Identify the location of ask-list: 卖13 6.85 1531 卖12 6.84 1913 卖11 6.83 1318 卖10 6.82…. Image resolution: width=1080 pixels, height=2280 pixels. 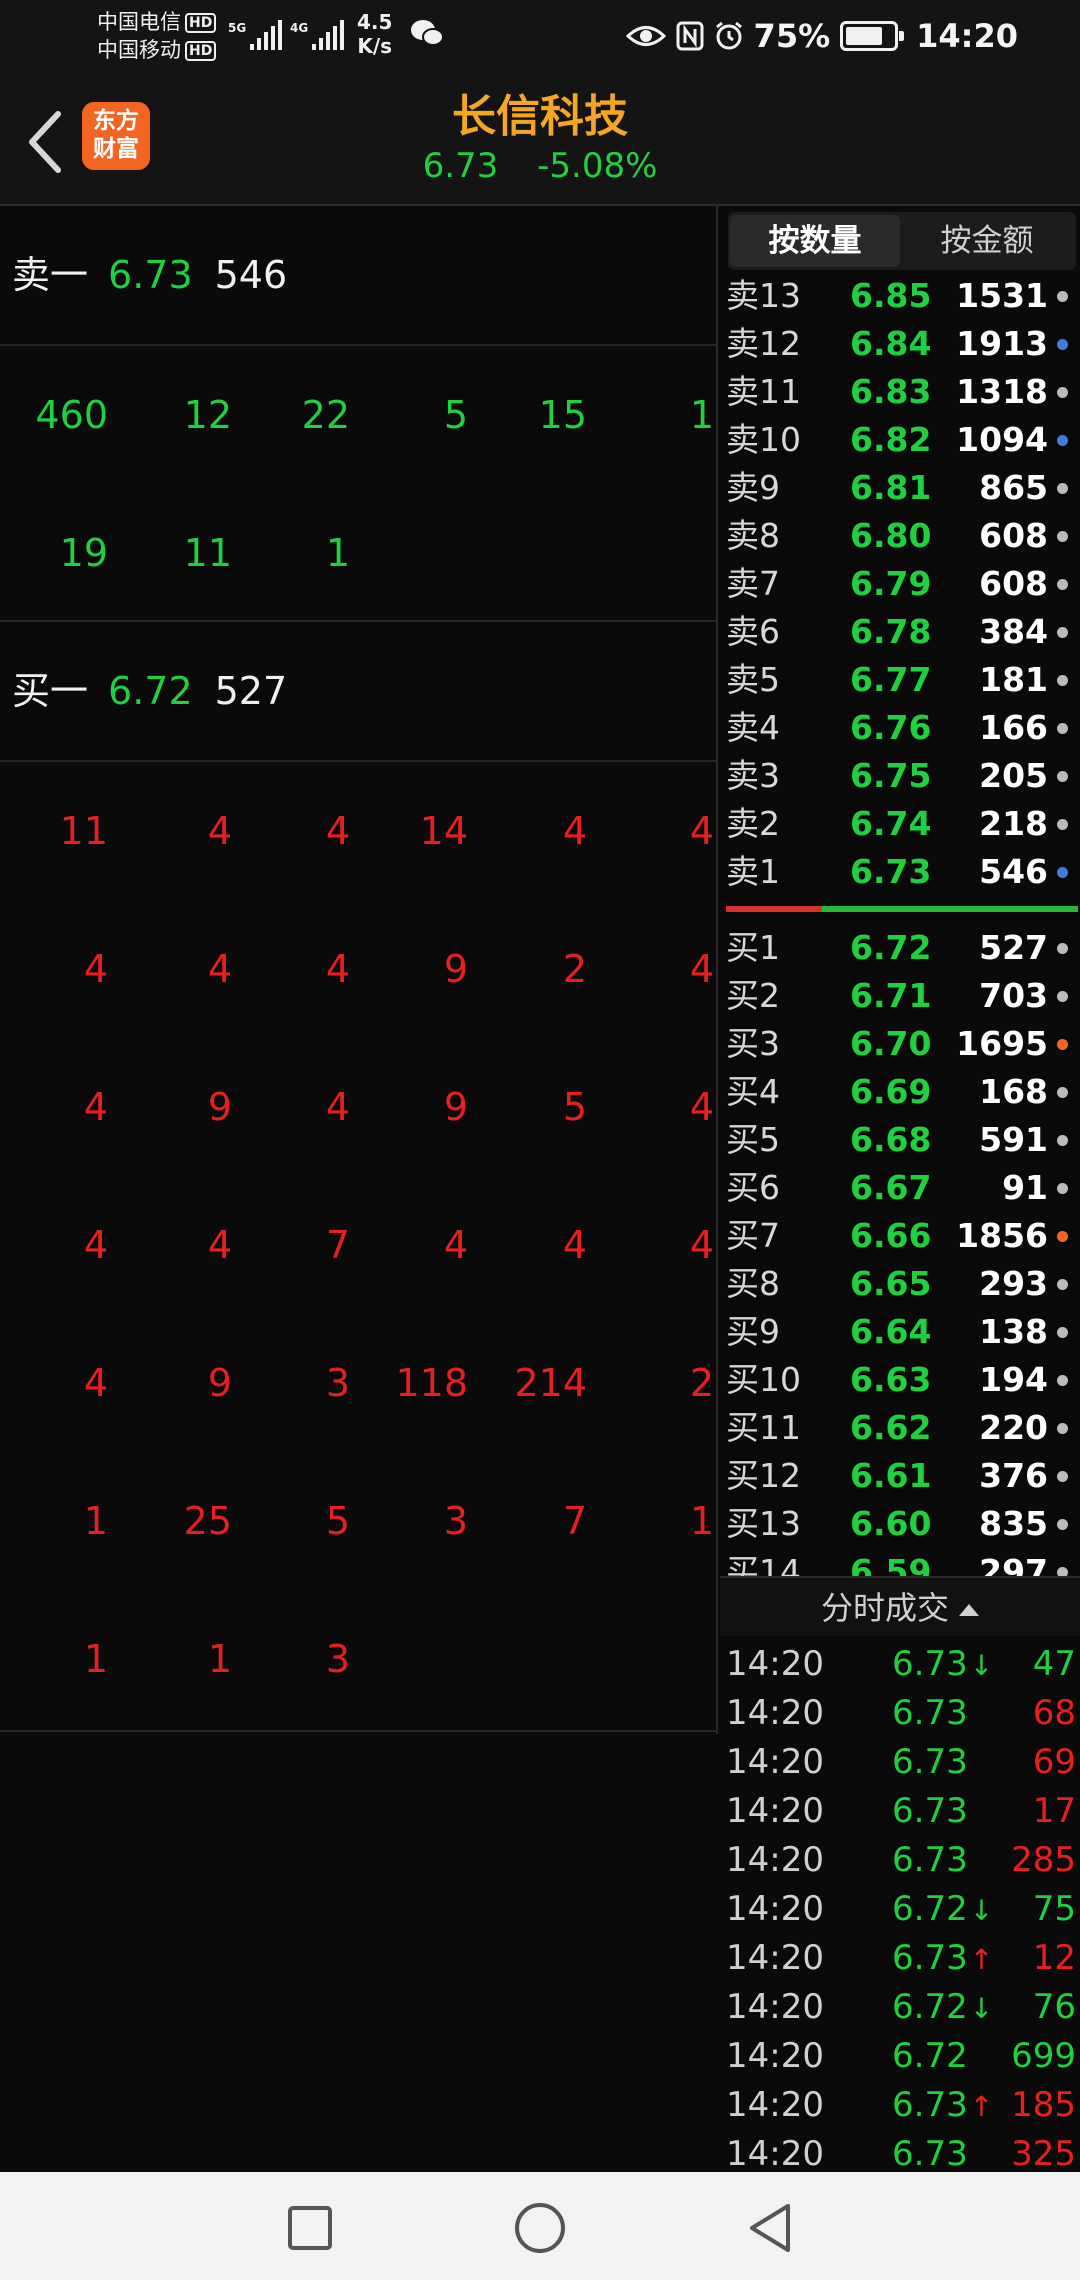
(900, 587).